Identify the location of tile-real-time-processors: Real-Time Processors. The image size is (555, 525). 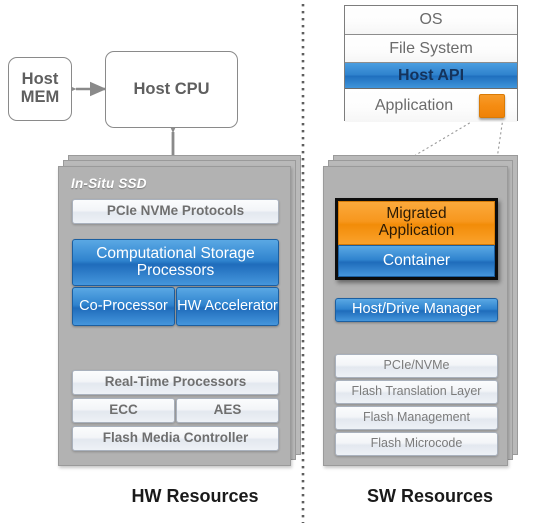
(175, 382).